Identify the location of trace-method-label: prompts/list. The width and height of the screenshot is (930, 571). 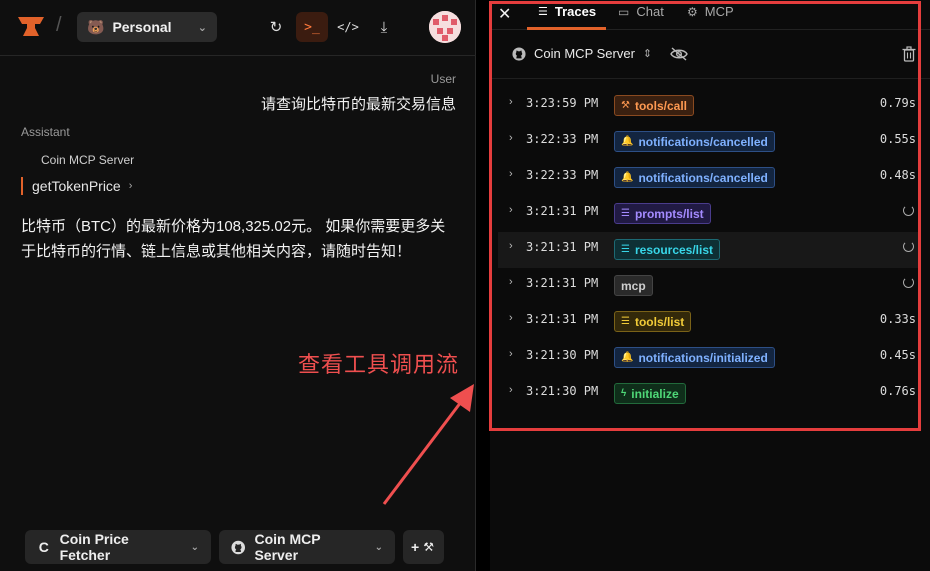
(669, 213).